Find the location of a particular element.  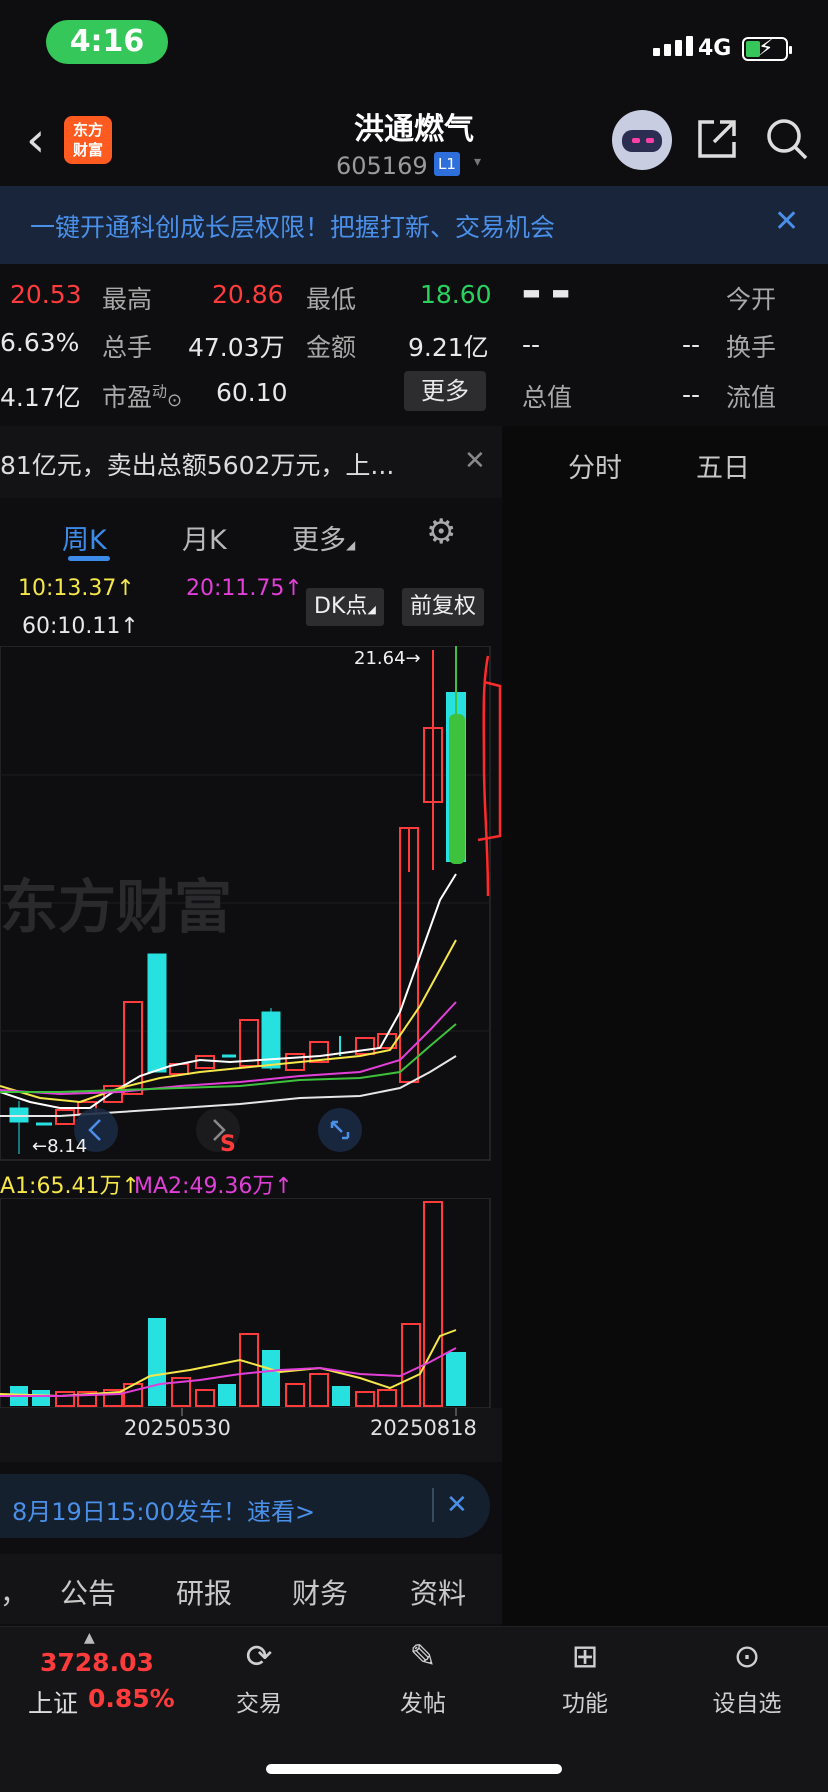

tab-research: 研报 is located at coordinates (204, 1592).